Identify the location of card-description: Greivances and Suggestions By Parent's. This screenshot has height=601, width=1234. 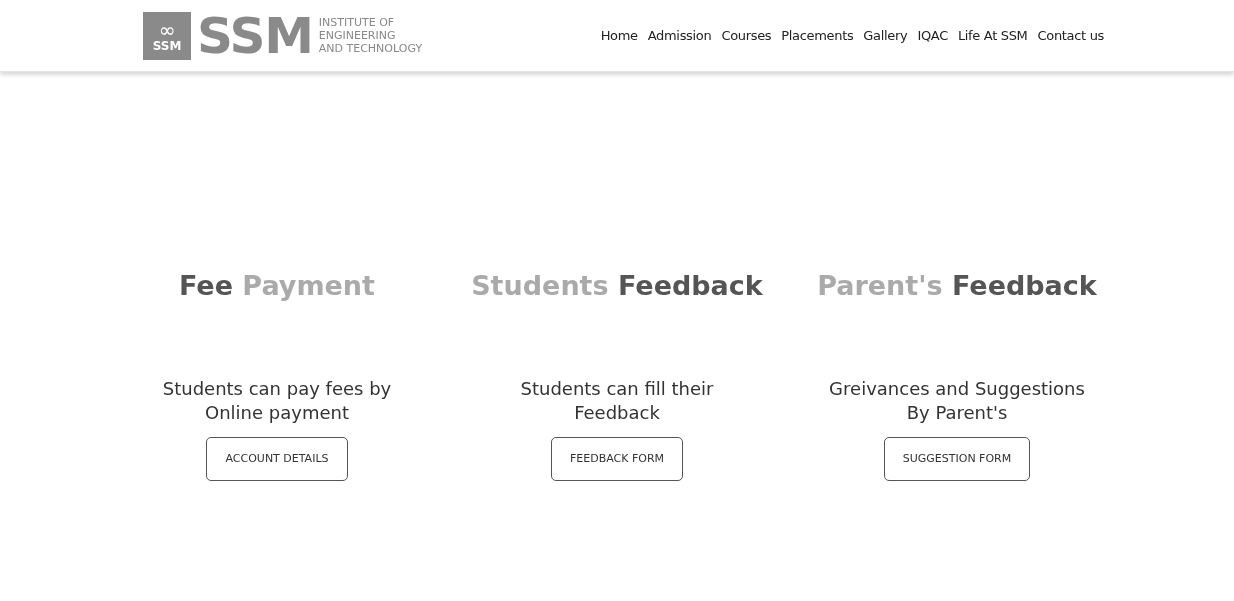
(957, 401).